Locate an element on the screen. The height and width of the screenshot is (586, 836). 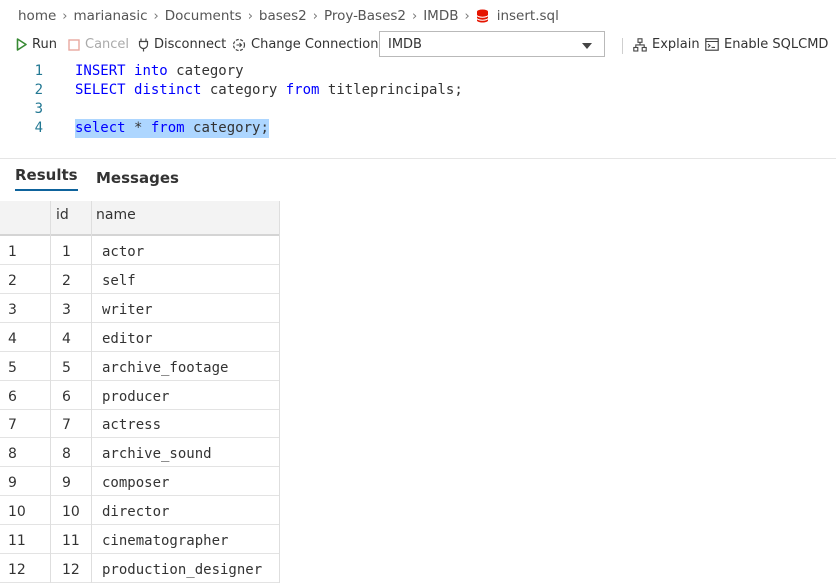
row-number-cell: 8 is located at coordinates (12, 452).